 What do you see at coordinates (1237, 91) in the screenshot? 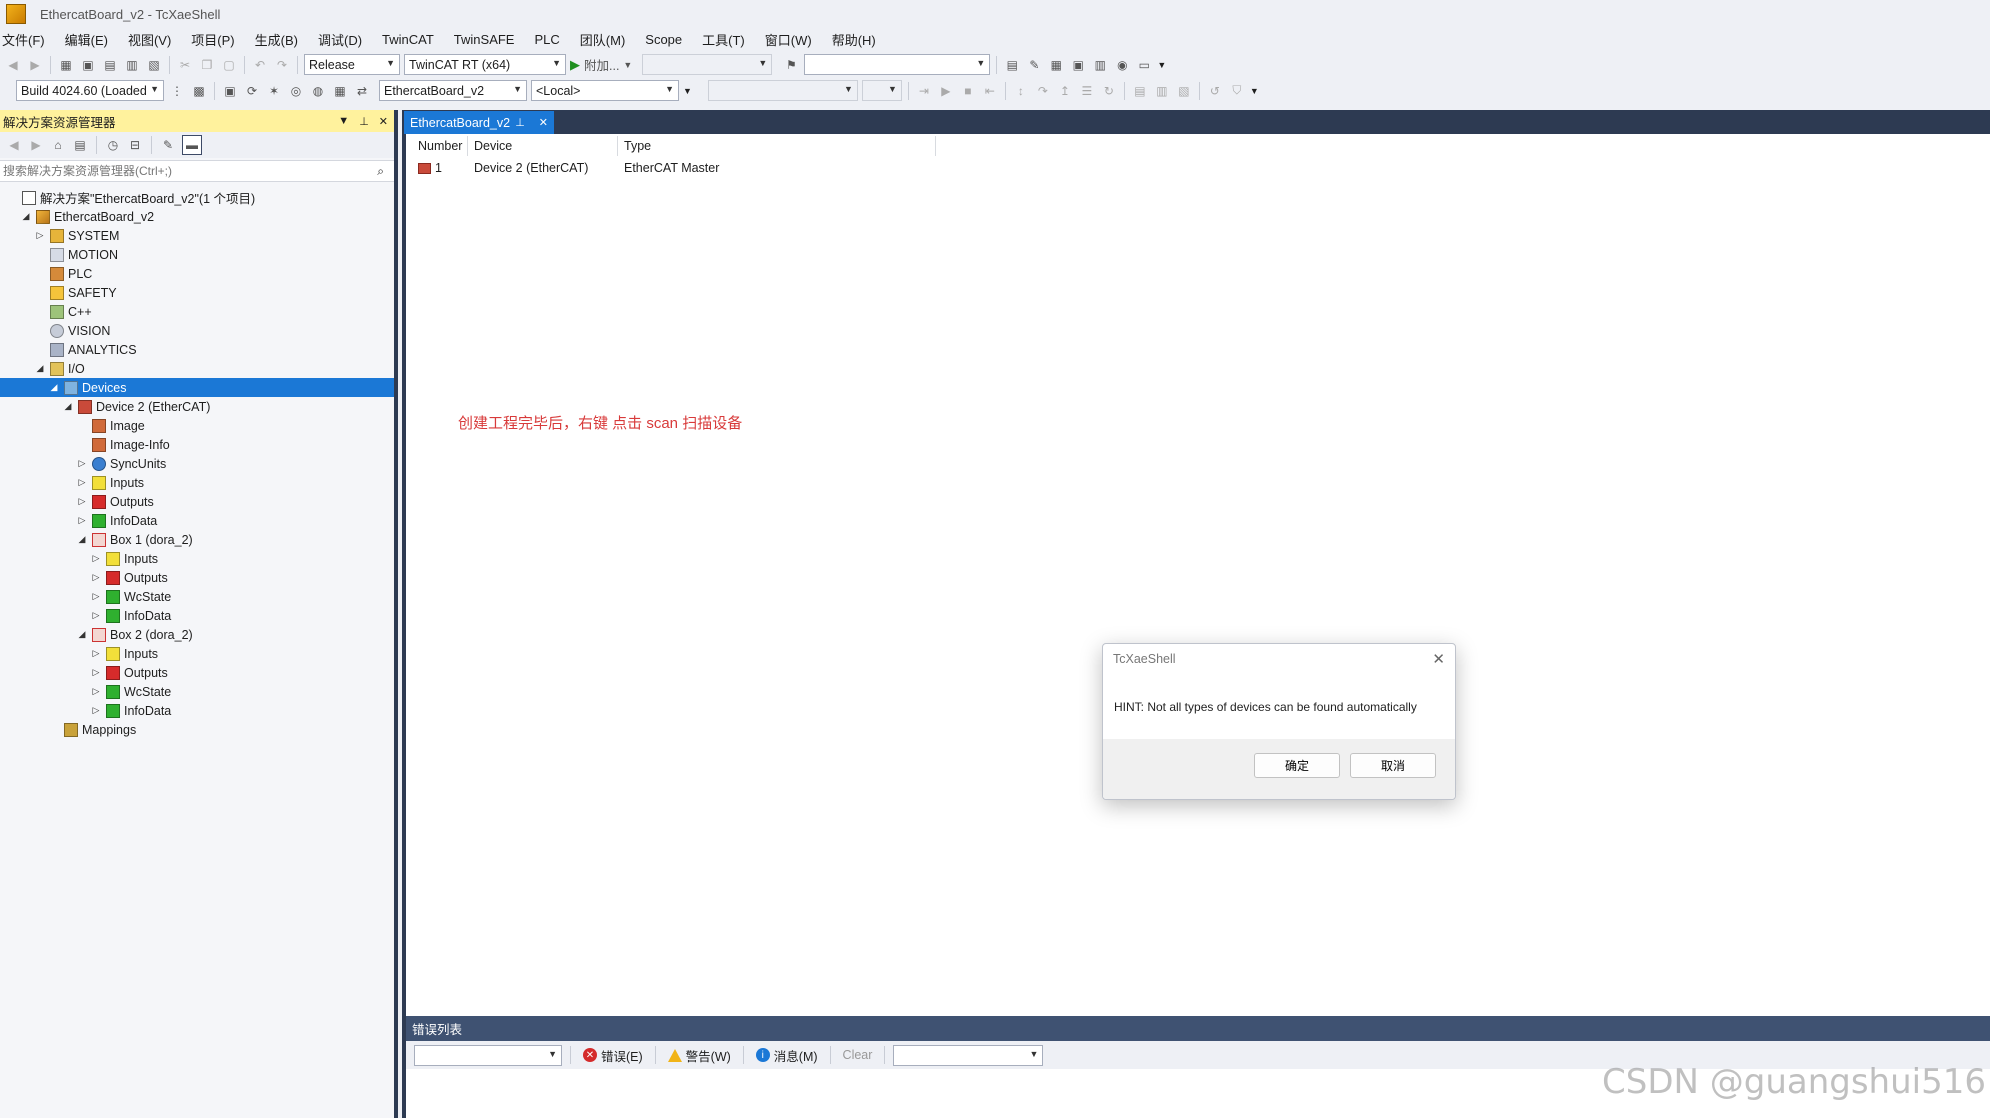
I see `shield-icon: ⛉` at bounding box center [1237, 91].